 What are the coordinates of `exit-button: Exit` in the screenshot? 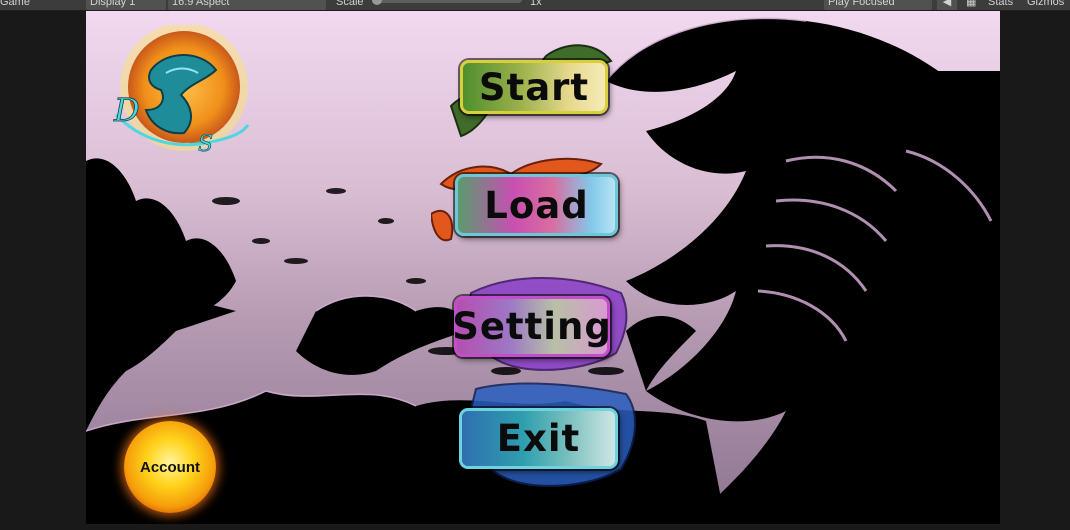 It's located at (538, 438).